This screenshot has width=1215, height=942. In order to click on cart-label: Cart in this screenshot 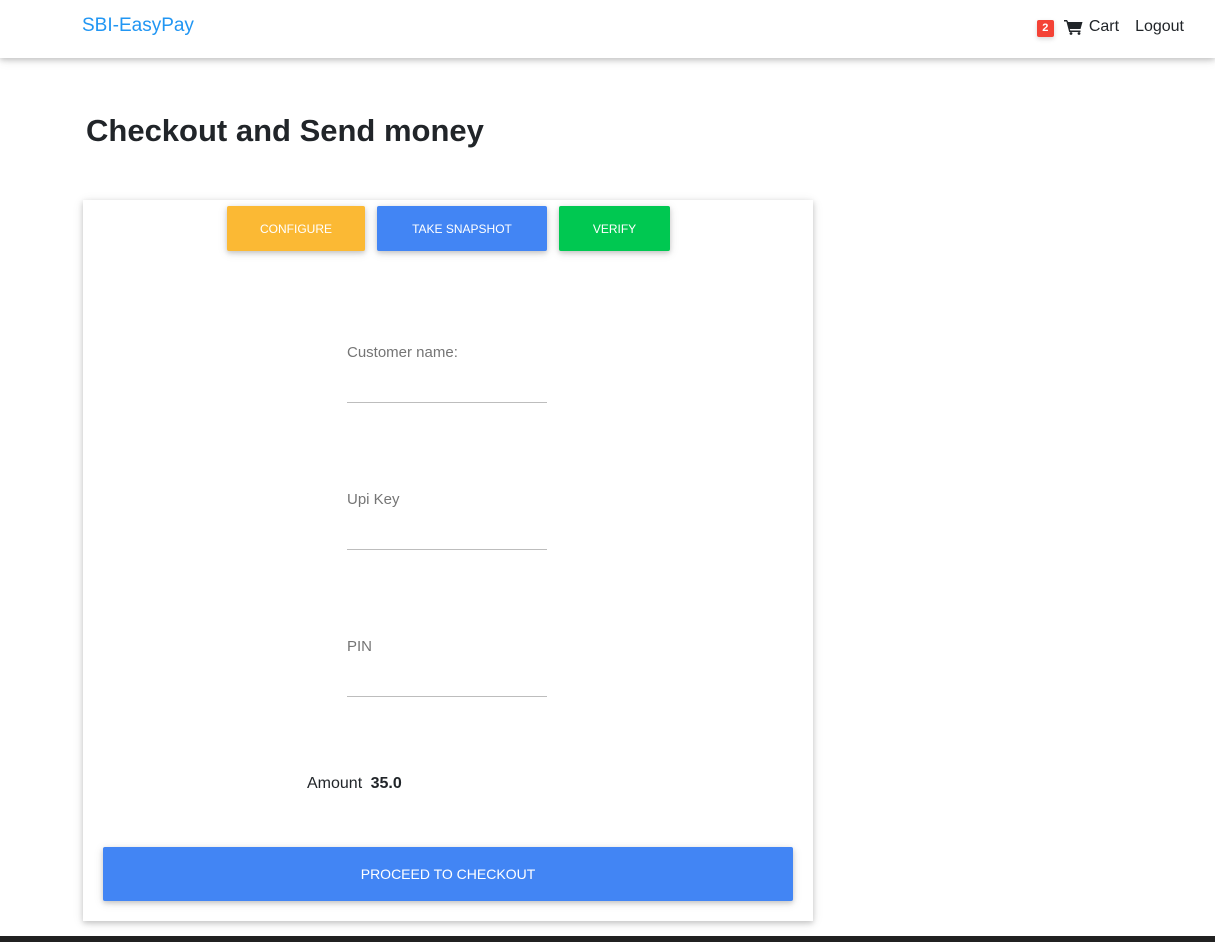, I will do `click(1104, 26)`.